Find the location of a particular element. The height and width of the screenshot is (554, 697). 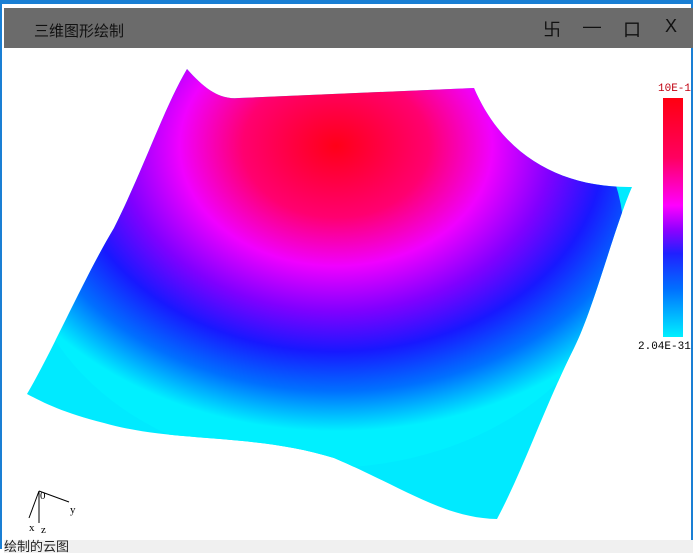

axis-origin-label: 0 is located at coordinates (43, 496).